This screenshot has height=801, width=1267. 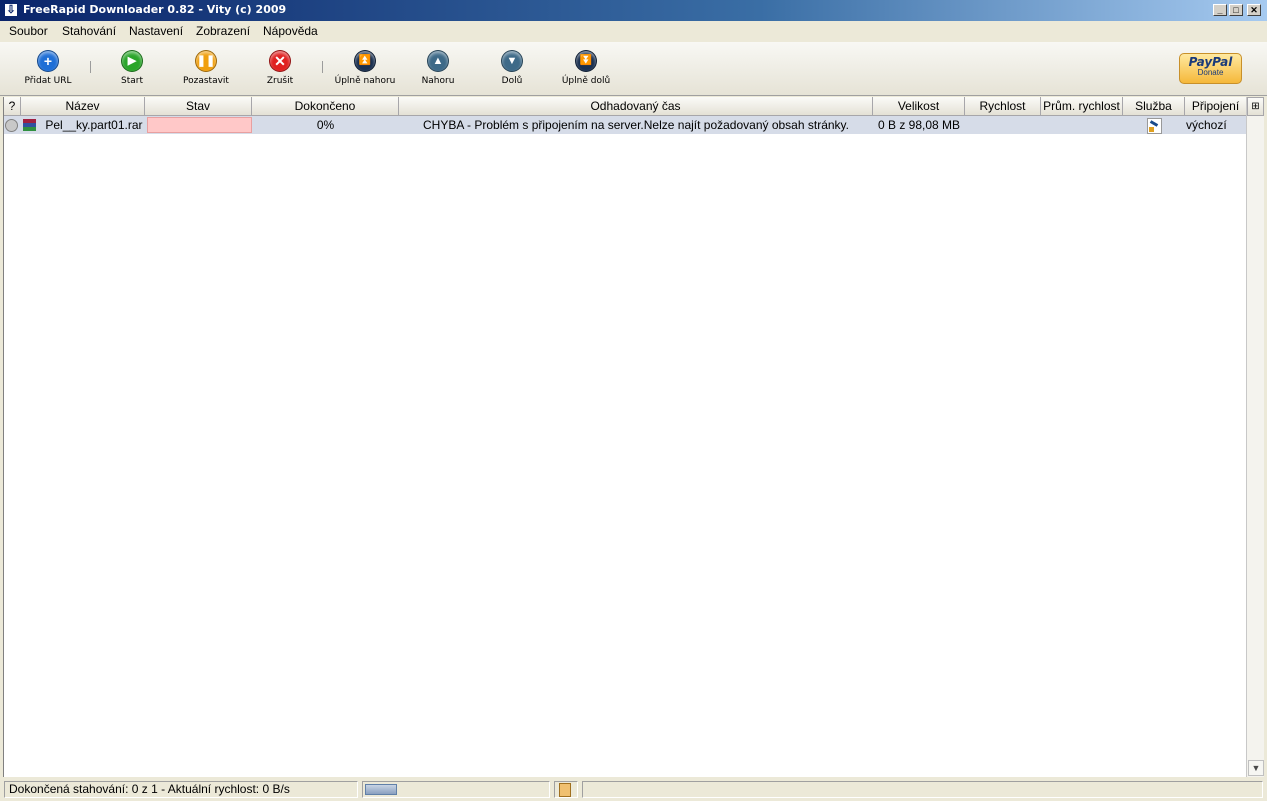 What do you see at coordinates (1254, 10) in the screenshot?
I see `close-button: ✕` at bounding box center [1254, 10].